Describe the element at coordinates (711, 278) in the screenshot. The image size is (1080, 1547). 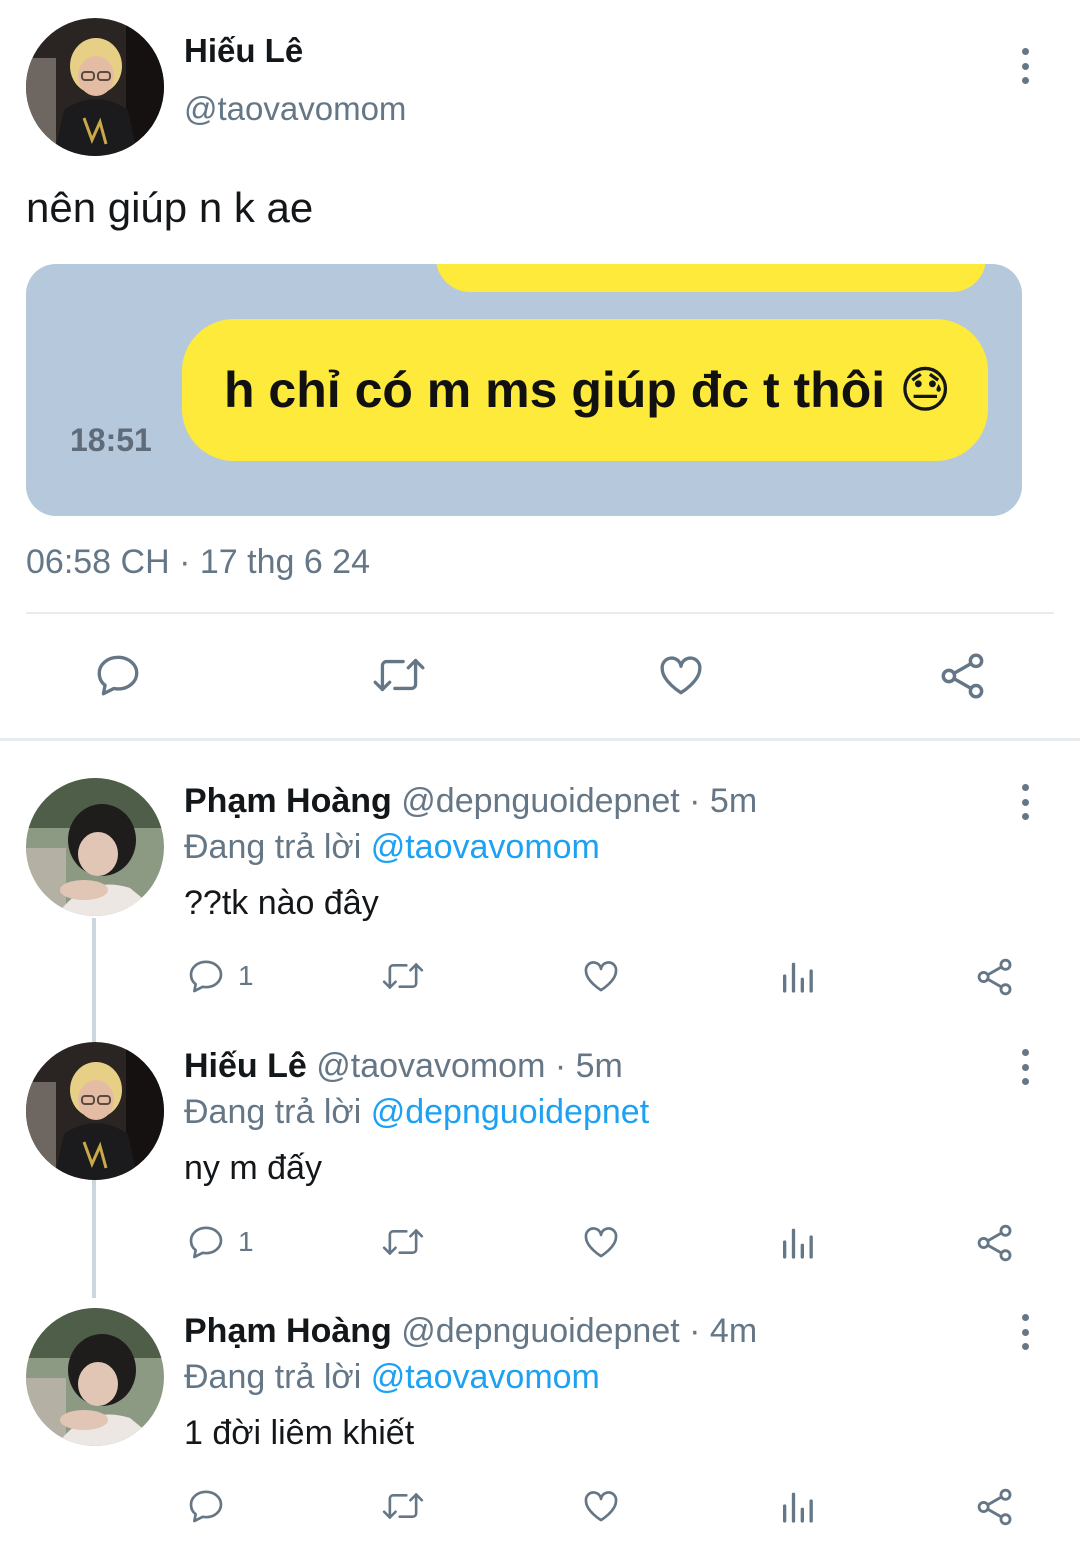
I see `chat-bubble-top` at that location.